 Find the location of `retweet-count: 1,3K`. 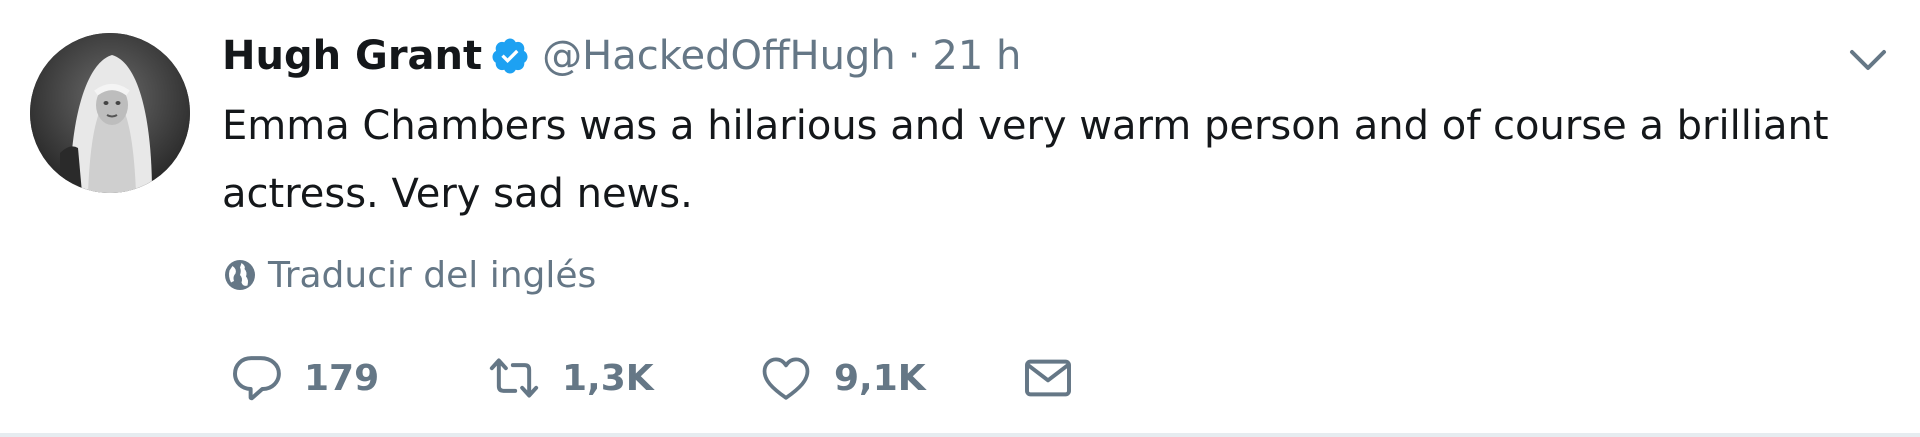

retweet-count: 1,3K is located at coordinates (608, 378).